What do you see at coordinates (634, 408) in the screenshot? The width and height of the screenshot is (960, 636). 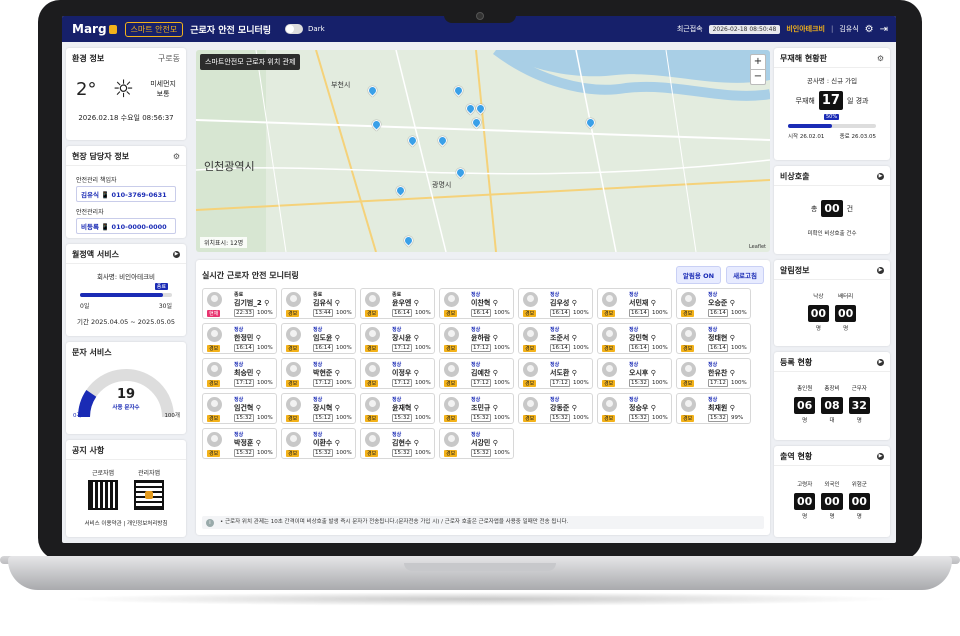 I see `worker-card: 경보 정상 정승우 ⚲ 15:32 100%` at bounding box center [634, 408].